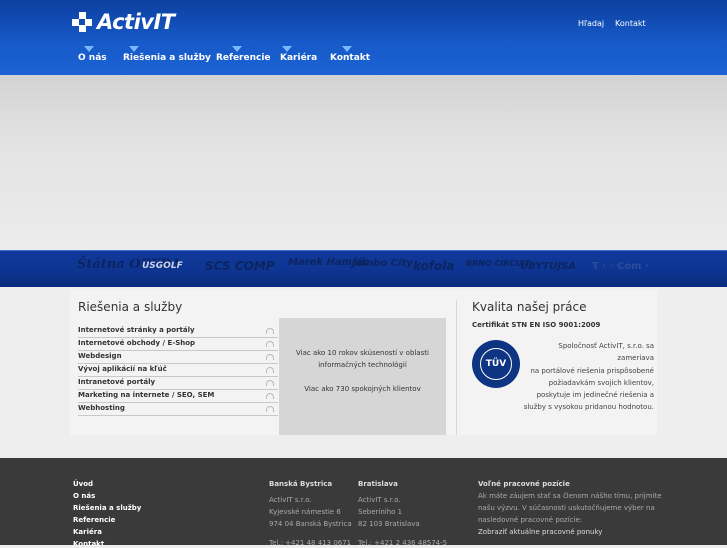  I want to click on service-item: Webhosting, so click(178, 409).